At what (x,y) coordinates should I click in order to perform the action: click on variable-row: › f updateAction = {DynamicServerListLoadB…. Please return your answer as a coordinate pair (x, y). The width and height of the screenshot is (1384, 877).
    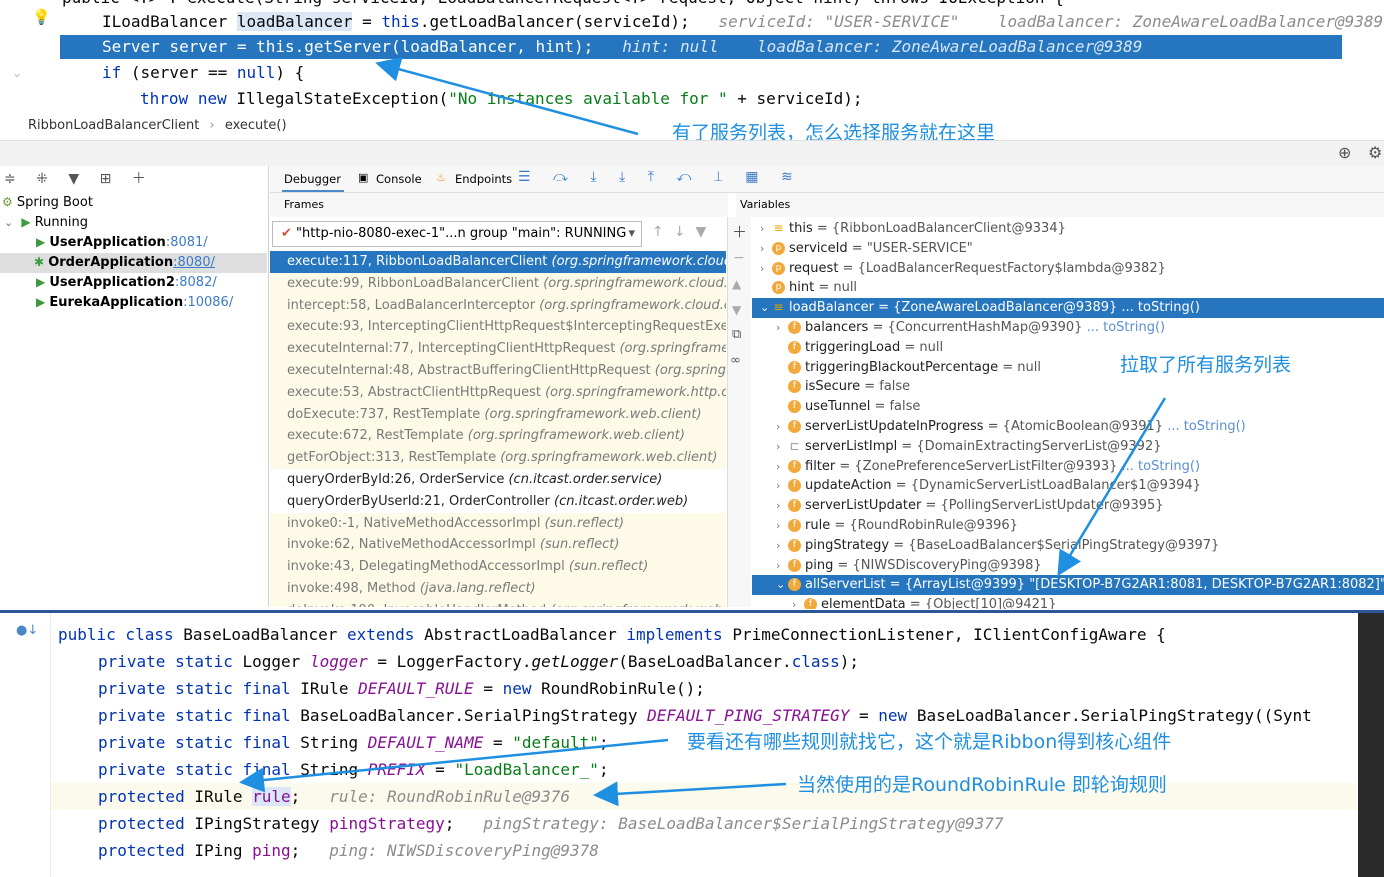
    Looking at the image, I should click on (1068, 486).